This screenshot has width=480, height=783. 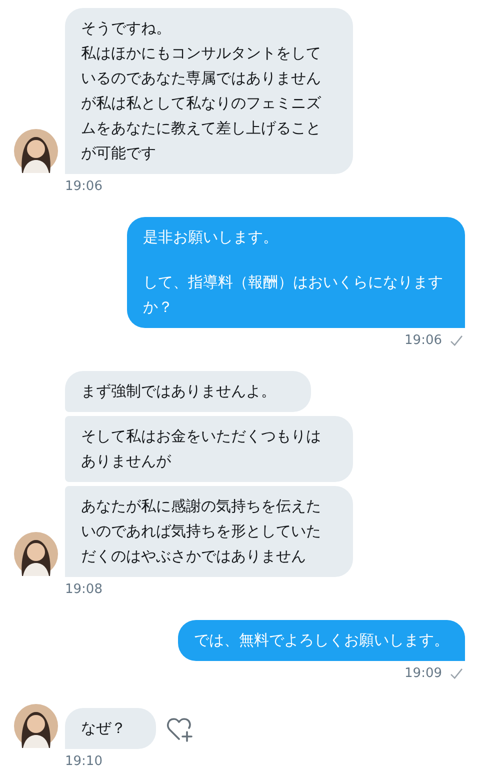 I want to click on message-text: して、指導料（報酬）はおいくらになりますか？, so click(x=293, y=295).